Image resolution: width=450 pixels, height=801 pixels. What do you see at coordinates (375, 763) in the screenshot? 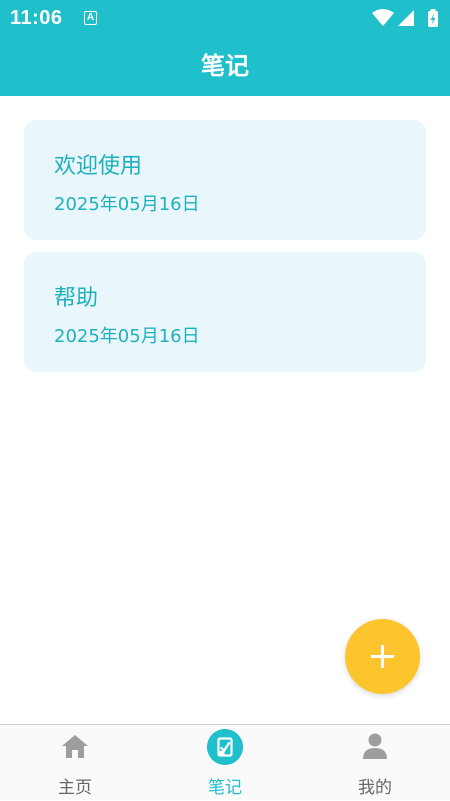
I see `tab-profile: 我的` at bounding box center [375, 763].